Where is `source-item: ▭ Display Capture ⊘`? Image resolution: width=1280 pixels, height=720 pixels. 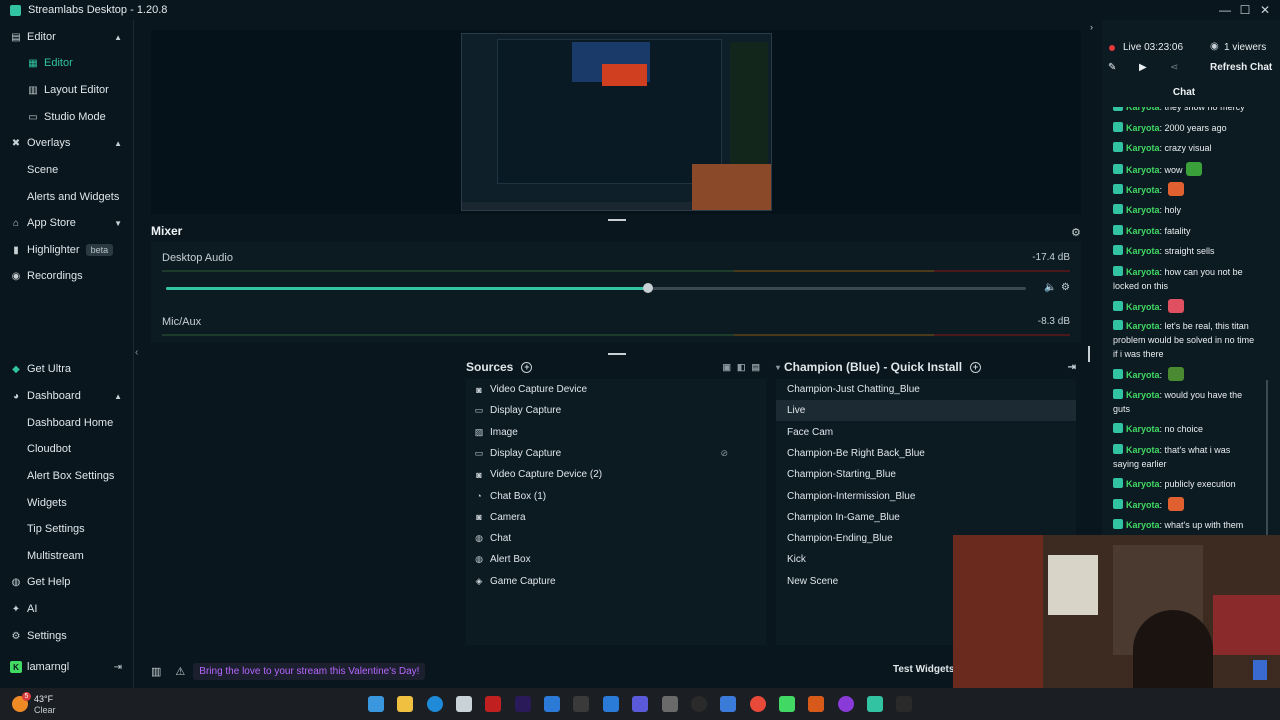
source-item: ▭ Display Capture ⊘ is located at coordinates (616, 453).